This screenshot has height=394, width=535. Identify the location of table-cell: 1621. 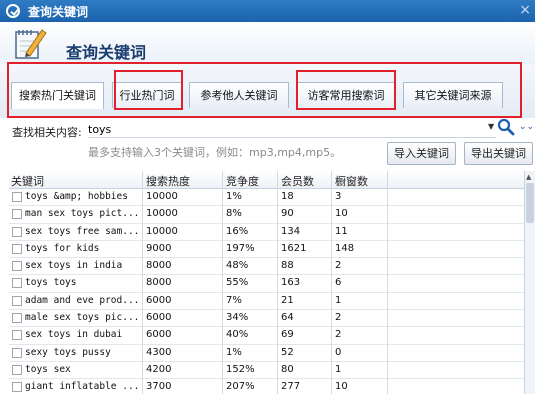
(294, 248).